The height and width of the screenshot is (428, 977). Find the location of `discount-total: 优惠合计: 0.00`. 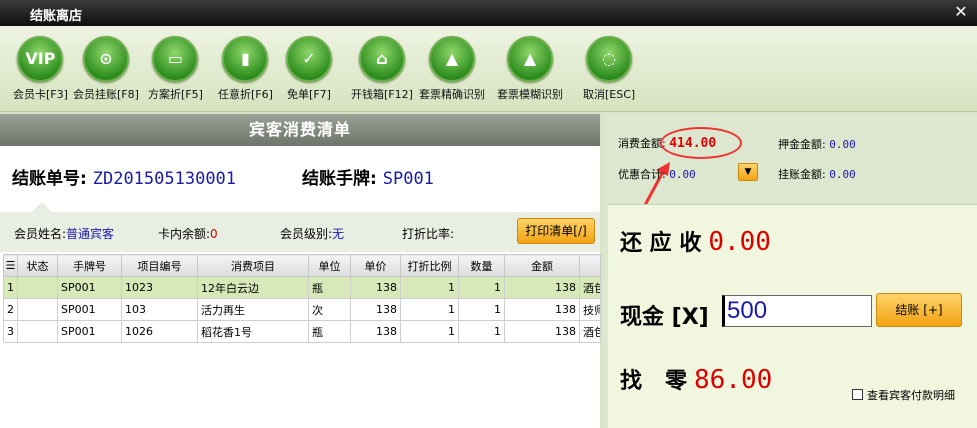

discount-total: 优惠合计: 0.00 is located at coordinates (657, 174).